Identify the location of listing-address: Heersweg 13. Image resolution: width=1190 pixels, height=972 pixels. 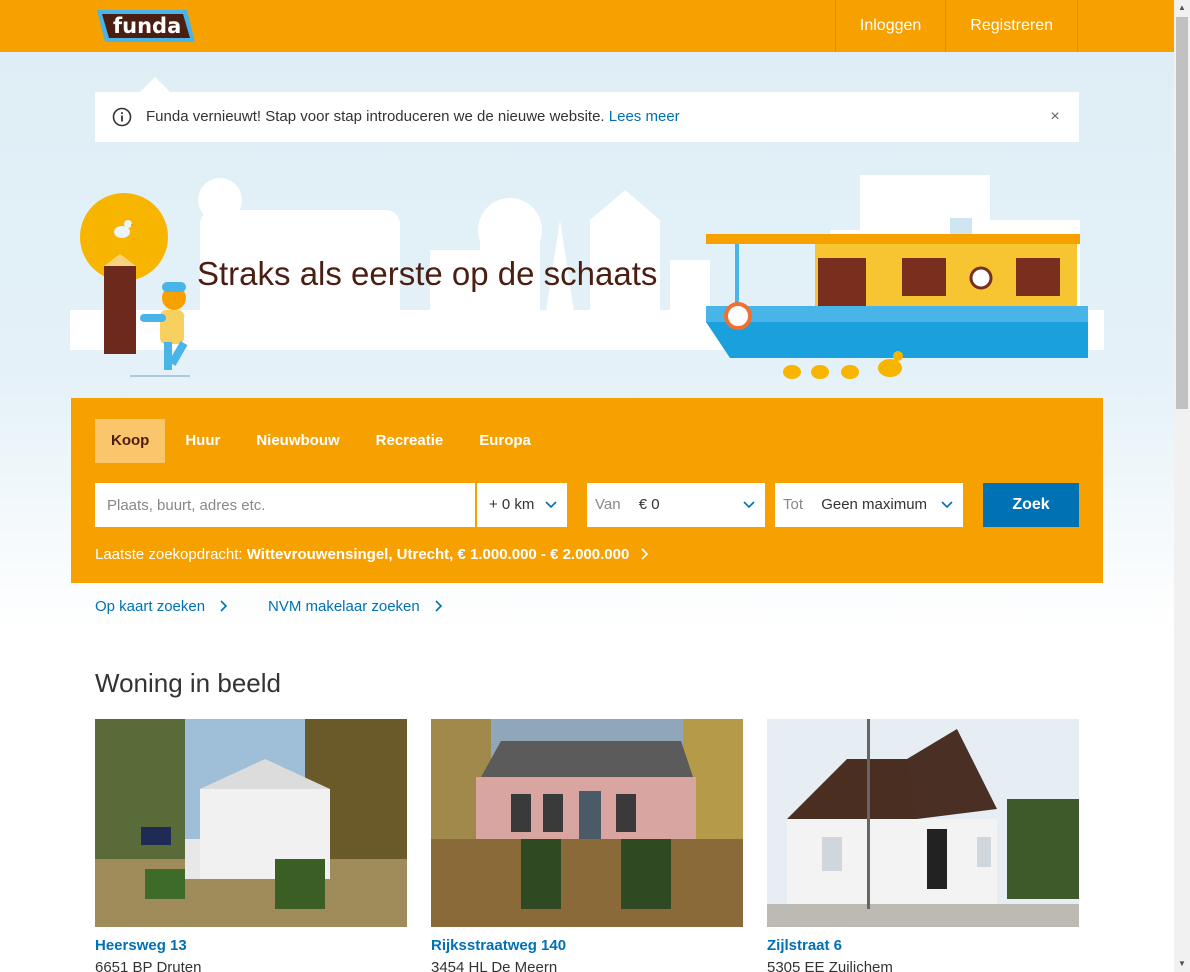
(141, 945).